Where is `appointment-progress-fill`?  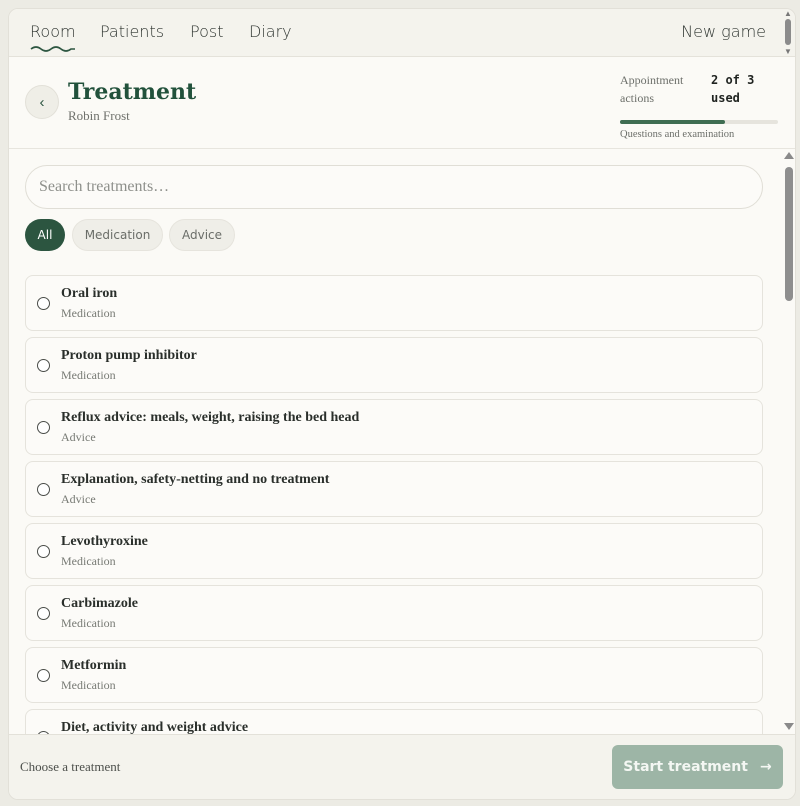
appointment-progress-fill is located at coordinates (673, 122).